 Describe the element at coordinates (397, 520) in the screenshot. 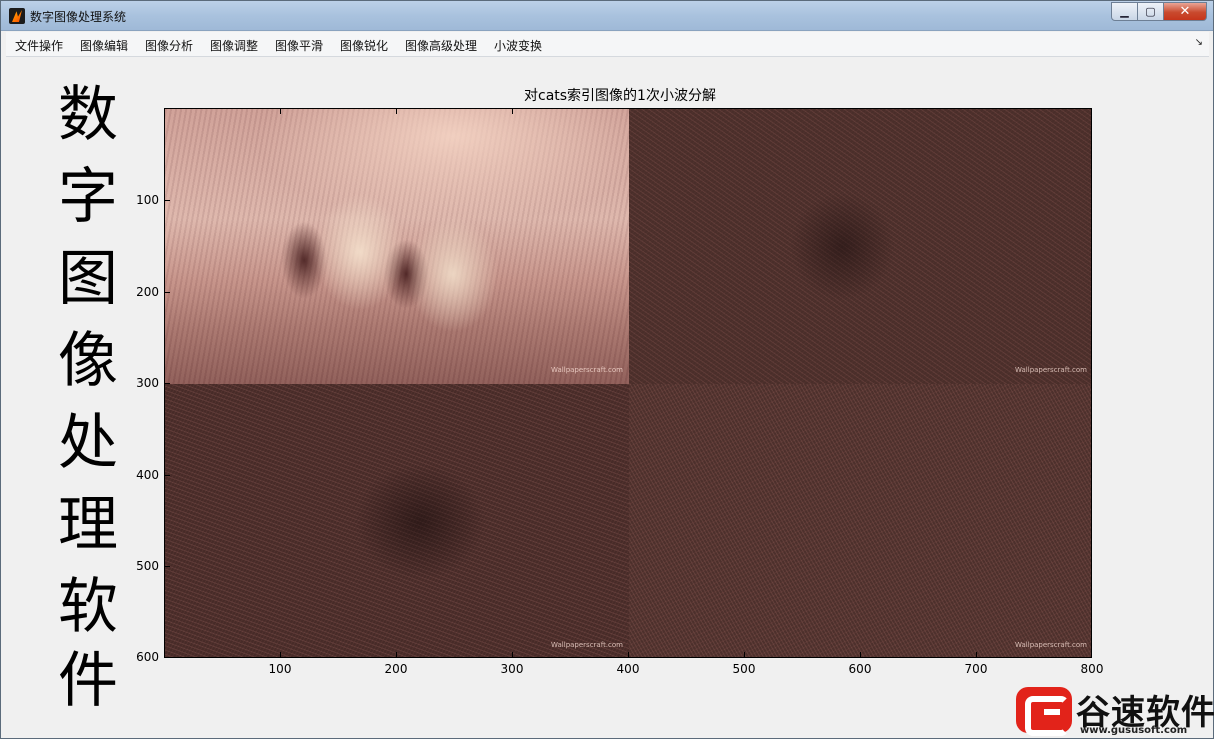

I see `vertical-detail-image: Wallpaperscraft.com` at that location.